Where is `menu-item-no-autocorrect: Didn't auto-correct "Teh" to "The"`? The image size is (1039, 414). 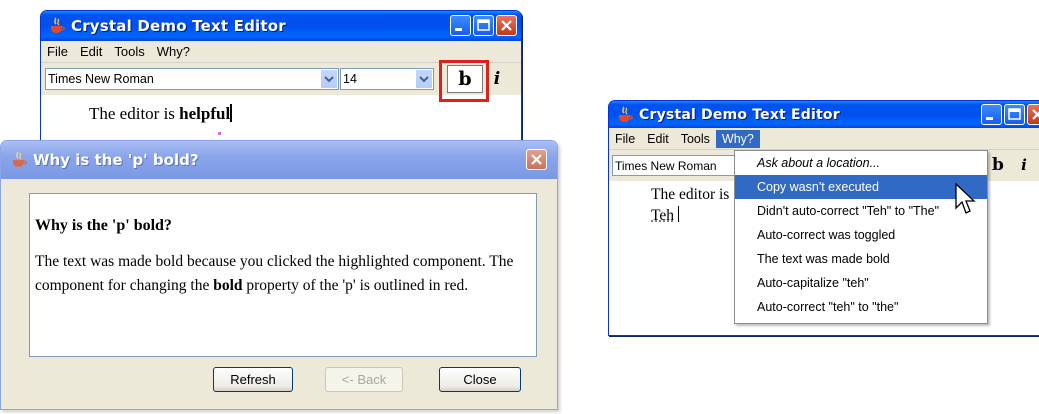 menu-item-no-autocorrect: Didn't auto-correct "Teh" to "The" is located at coordinates (861, 211).